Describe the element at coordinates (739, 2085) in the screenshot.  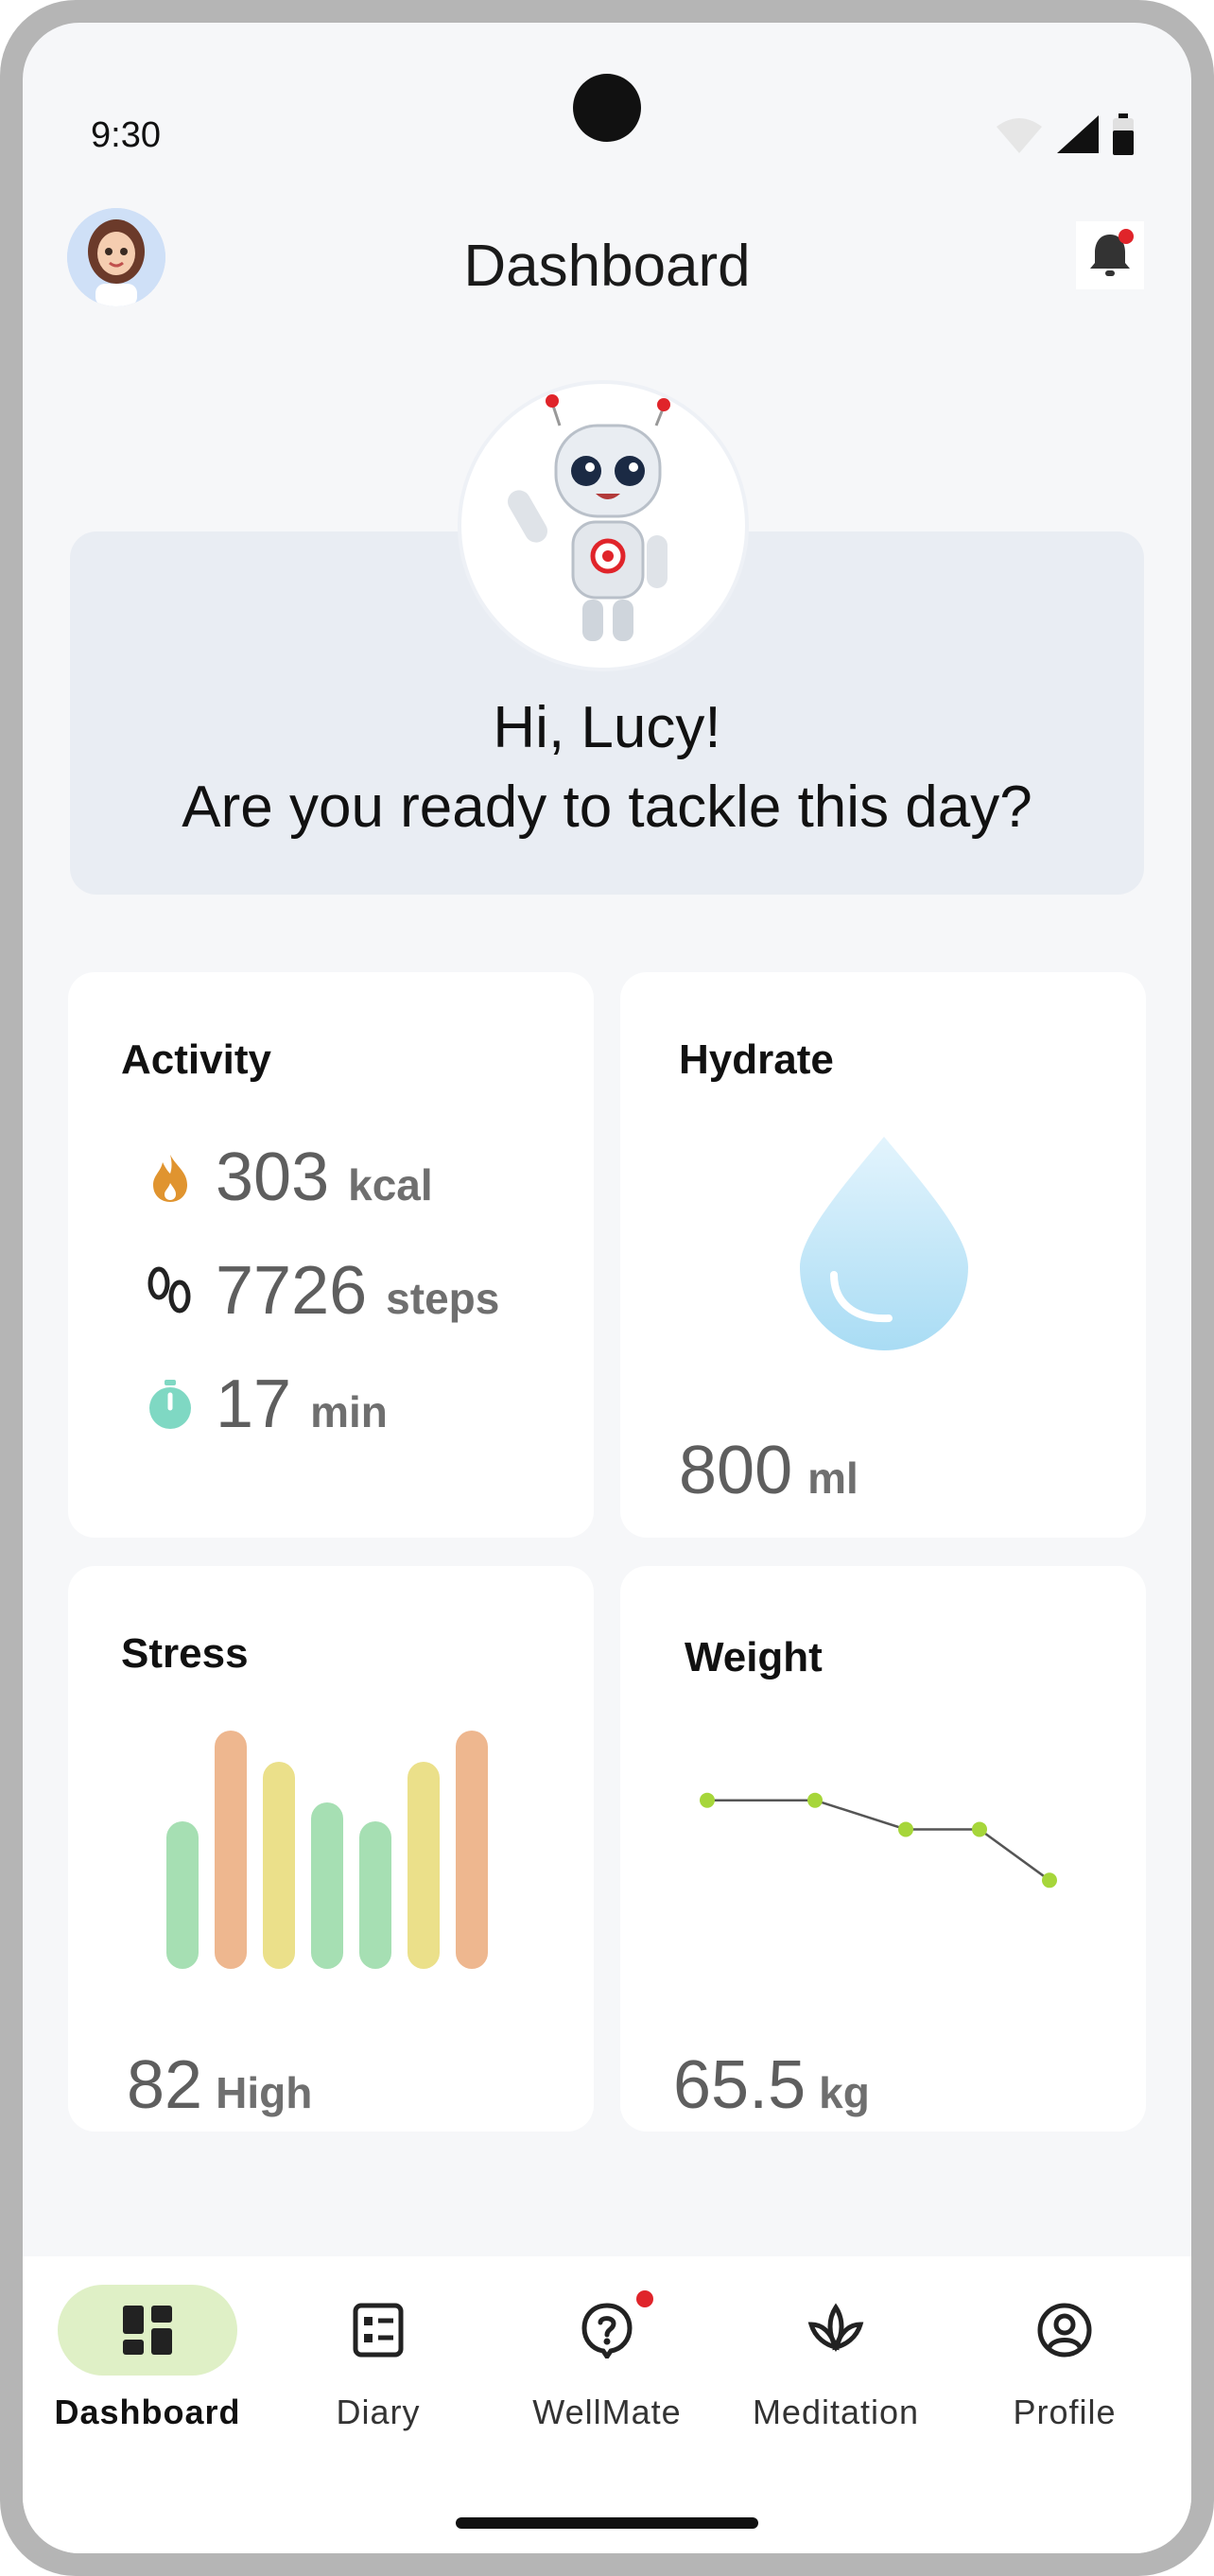
I see `weight-value: 65.5` at that location.